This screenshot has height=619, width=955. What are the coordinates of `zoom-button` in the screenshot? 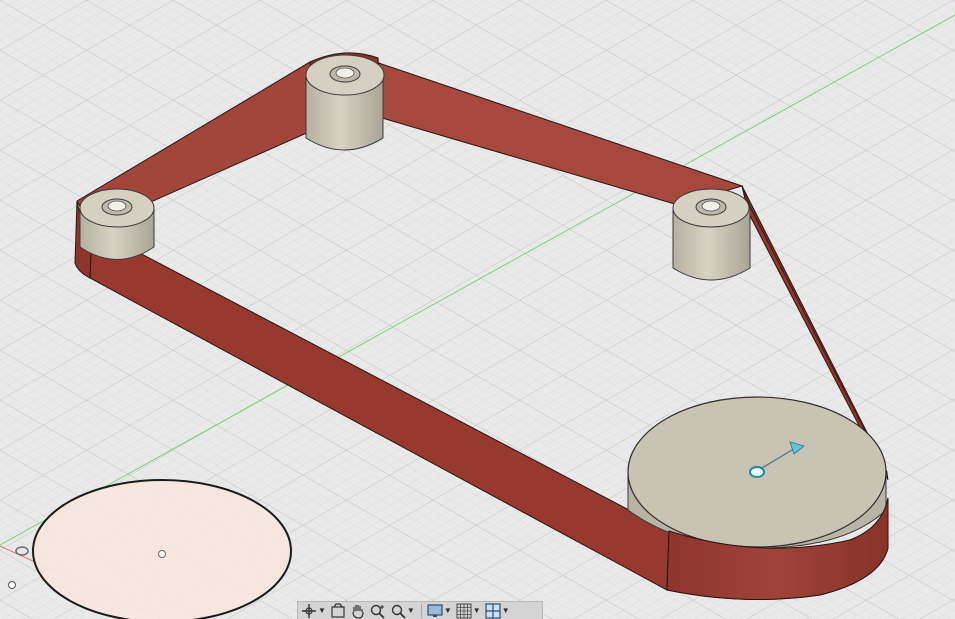 It's located at (378, 611).